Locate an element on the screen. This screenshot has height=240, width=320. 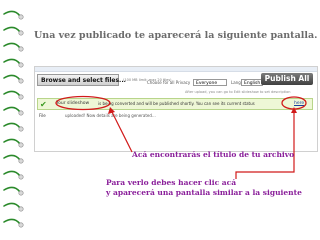
publish-all-button: Publish All is located at coordinates (287, 79).